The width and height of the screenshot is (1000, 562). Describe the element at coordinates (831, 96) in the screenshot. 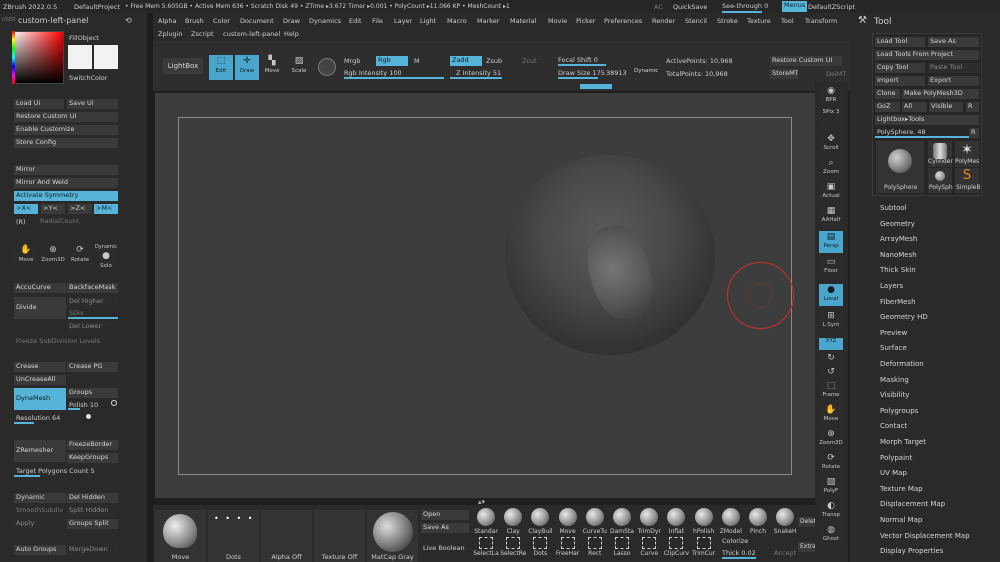

I see `shelf-bpr: ◉ BPR` at that location.